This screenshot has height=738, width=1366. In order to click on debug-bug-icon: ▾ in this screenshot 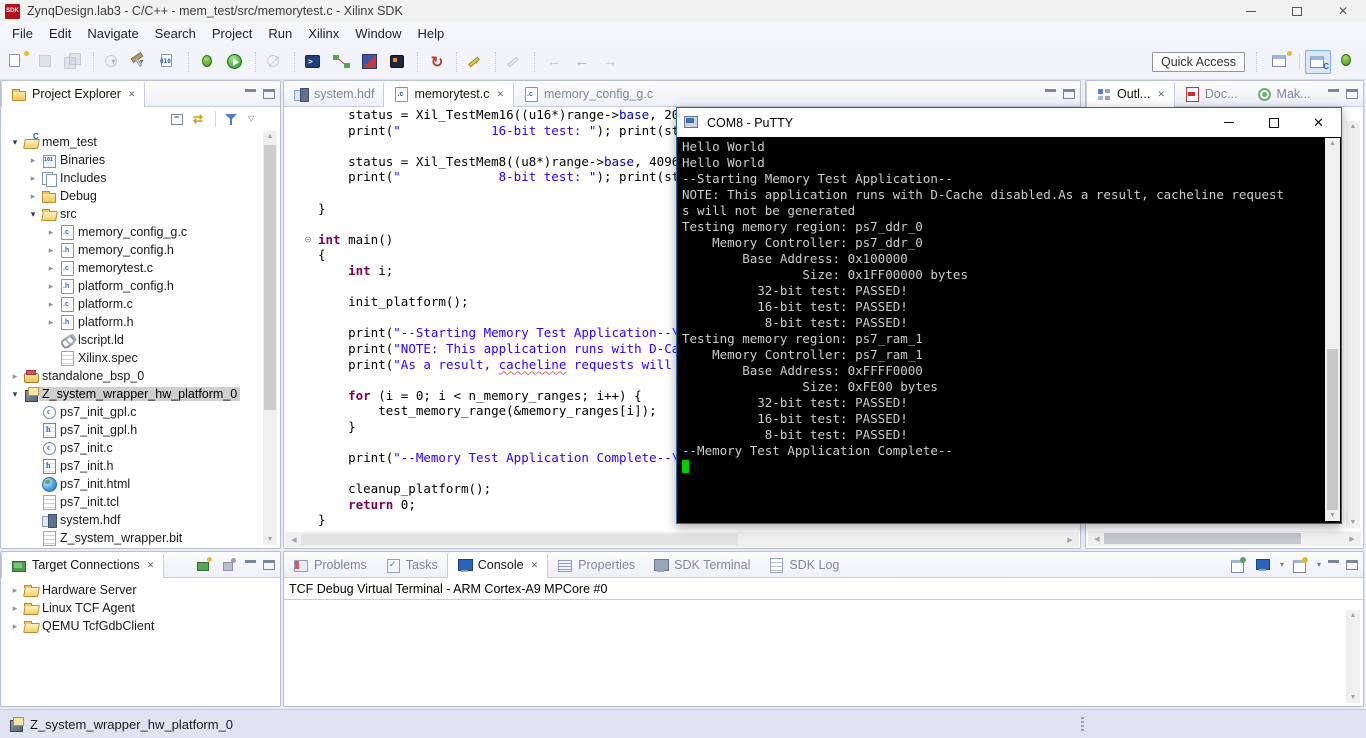, I will do `click(208, 62)`.